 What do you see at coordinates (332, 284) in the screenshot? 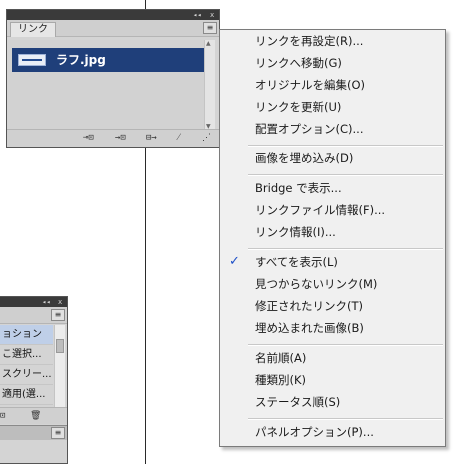
I see `menu-item-missing-links: 見つからないリンク(M)` at bounding box center [332, 284].